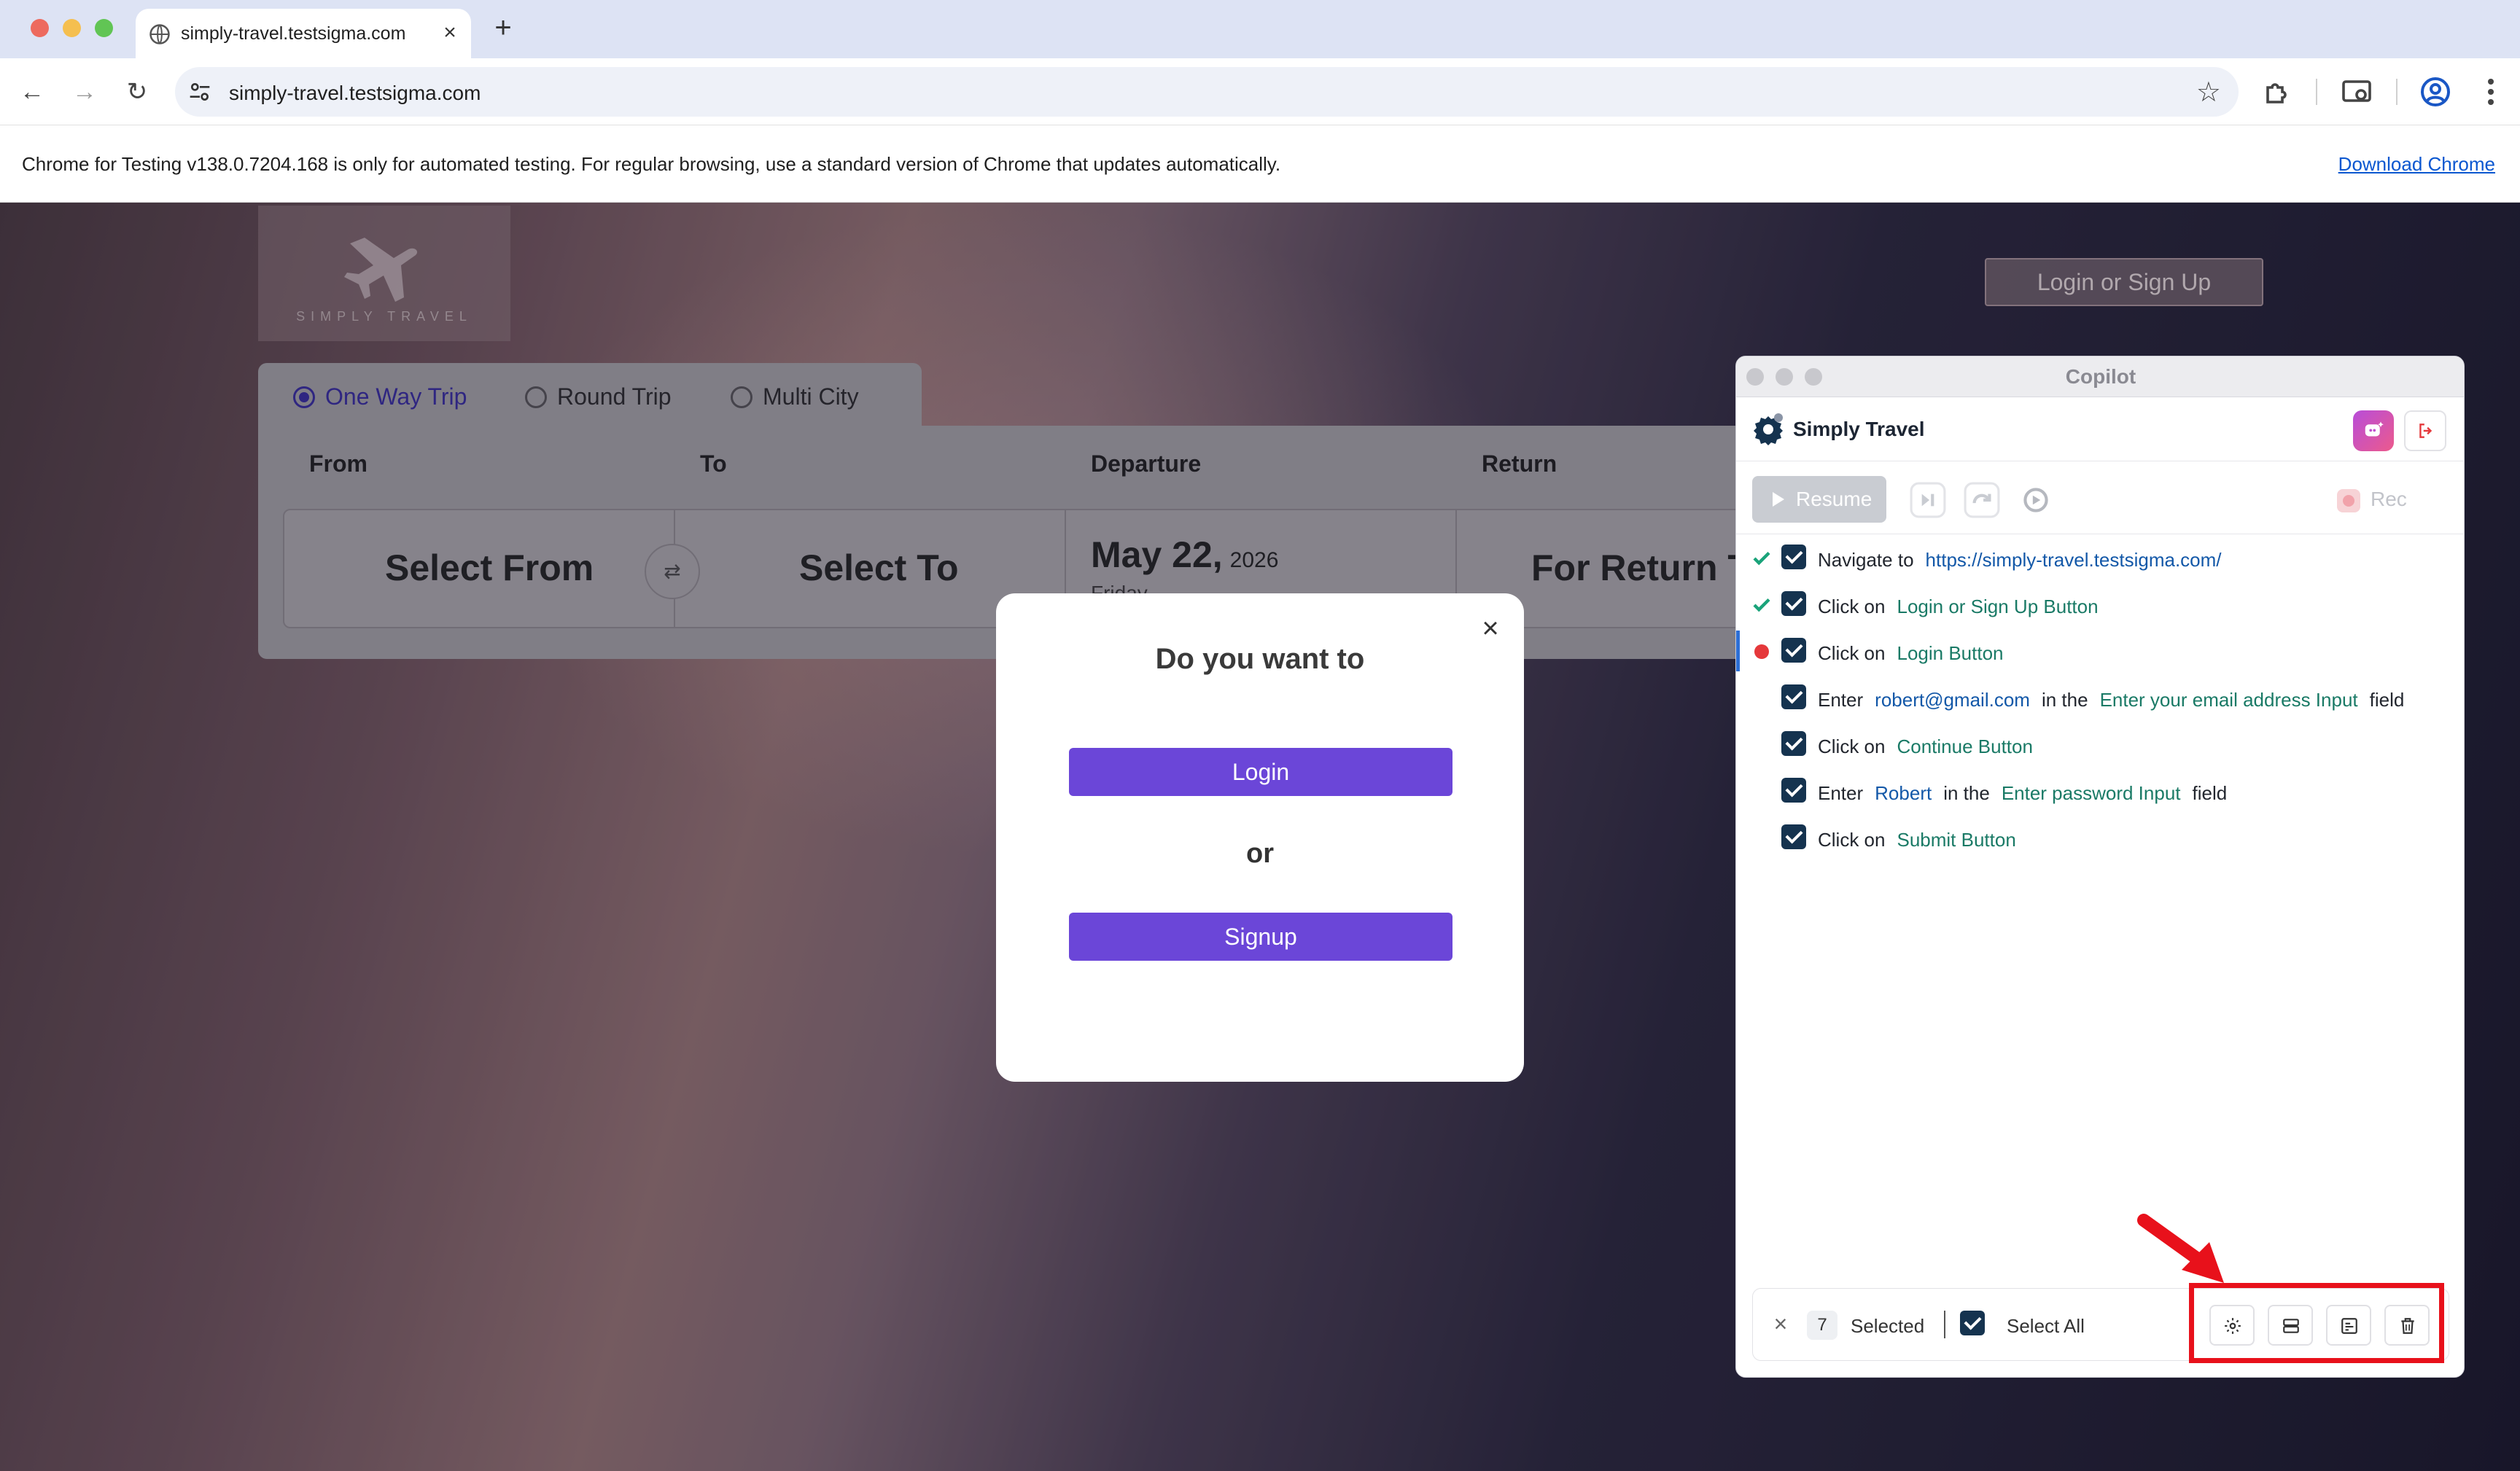  What do you see at coordinates (503, 28) in the screenshot?
I see `new-tab-button: +` at bounding box center [503, 28].